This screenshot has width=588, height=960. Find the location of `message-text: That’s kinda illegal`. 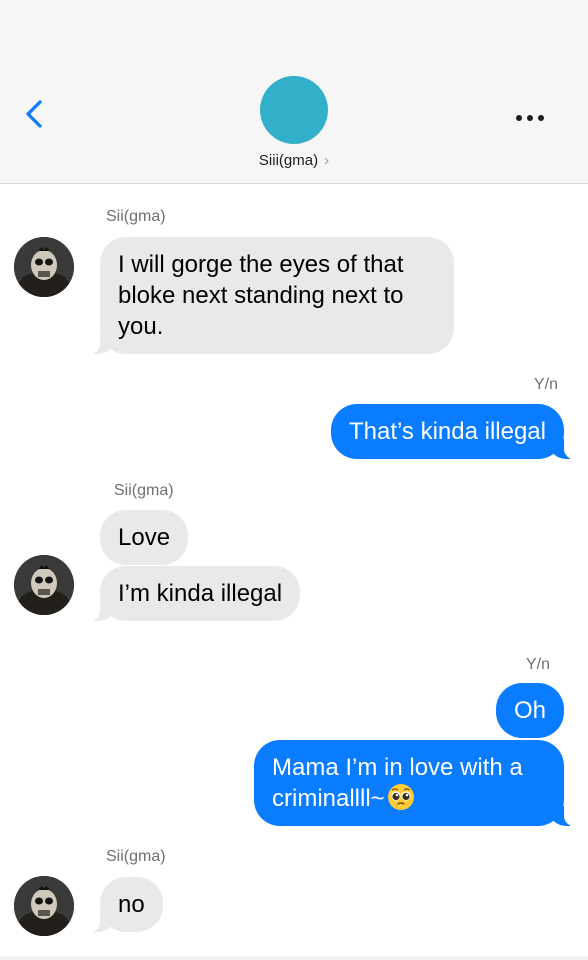

message-text: That’s kinda illegal is located at coordinates (447, 431).